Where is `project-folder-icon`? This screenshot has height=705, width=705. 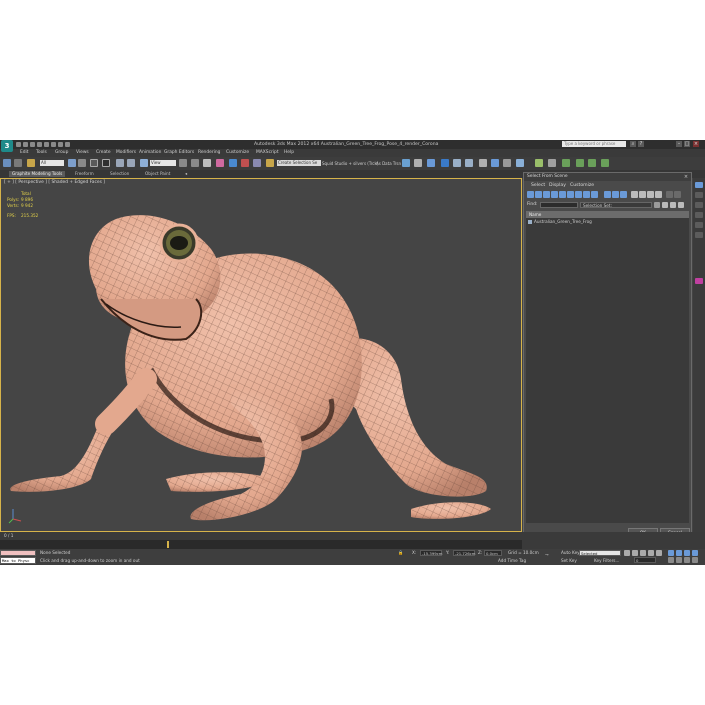
project-folder-icon is located at coordinates (67, 144).